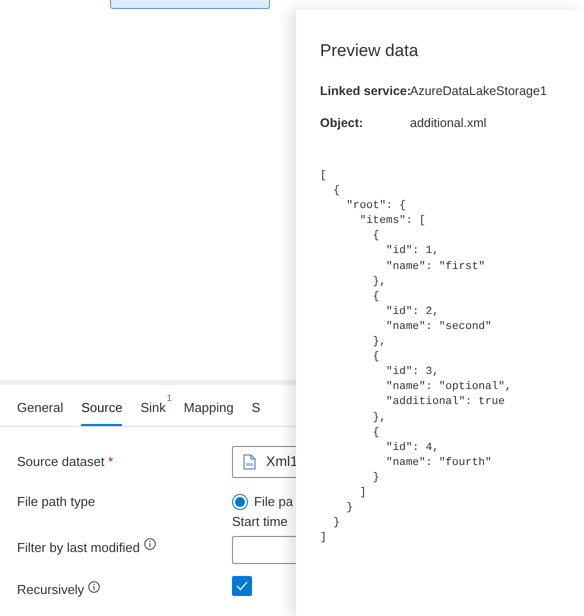 Image resolution: width=584 pixels, height=616 pixels. Describe the element at coordinates (124, 547) in the screenshot. I see `field-label: Filter by last modified` at that location.